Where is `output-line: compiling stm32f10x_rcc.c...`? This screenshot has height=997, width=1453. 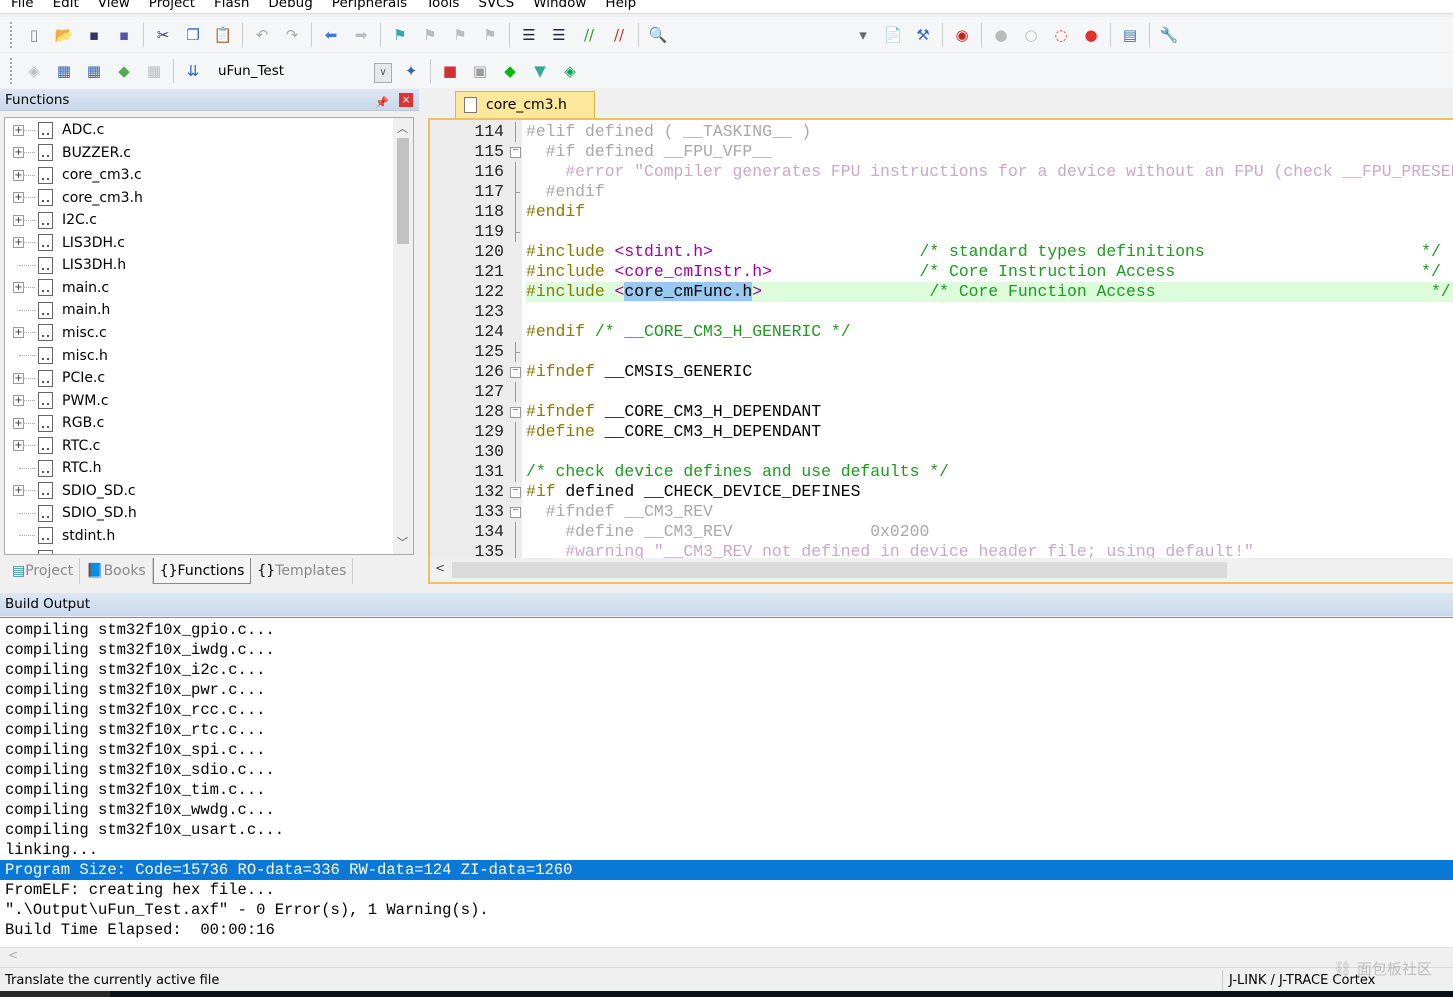 output-line: compiling stm32f10x_rcc.c... is located at coordinates (726, 710).